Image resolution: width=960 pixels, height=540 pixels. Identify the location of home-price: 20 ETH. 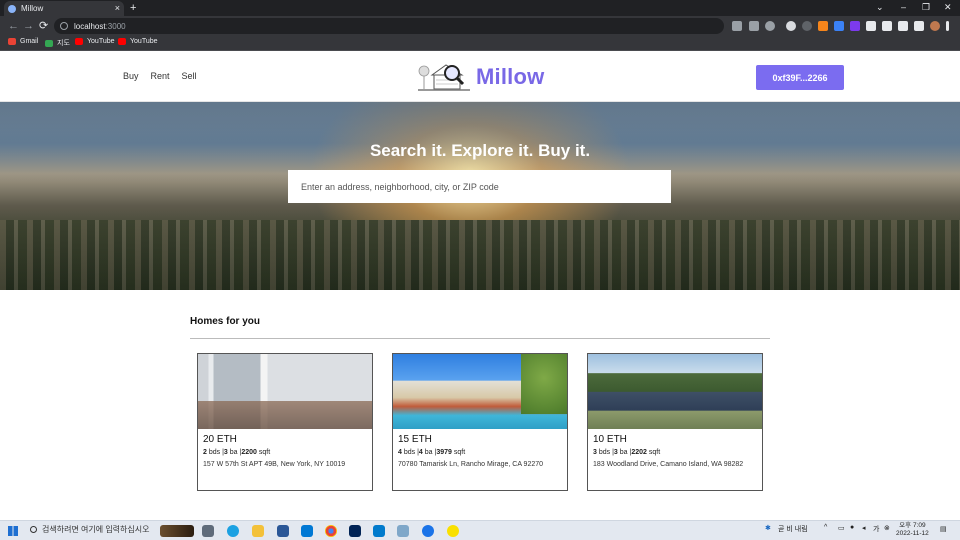
(220, 439).